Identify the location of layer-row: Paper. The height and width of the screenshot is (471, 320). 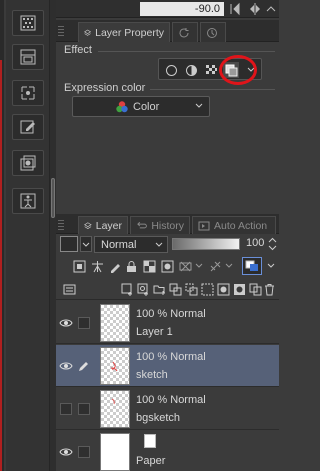
(167, 451).